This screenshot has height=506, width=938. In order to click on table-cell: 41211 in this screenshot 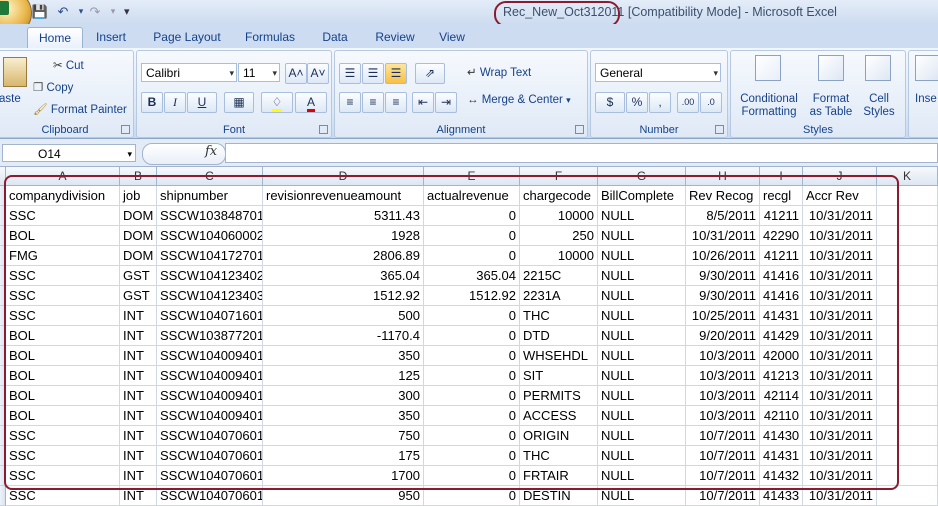, I will do `click(781, 256)`.